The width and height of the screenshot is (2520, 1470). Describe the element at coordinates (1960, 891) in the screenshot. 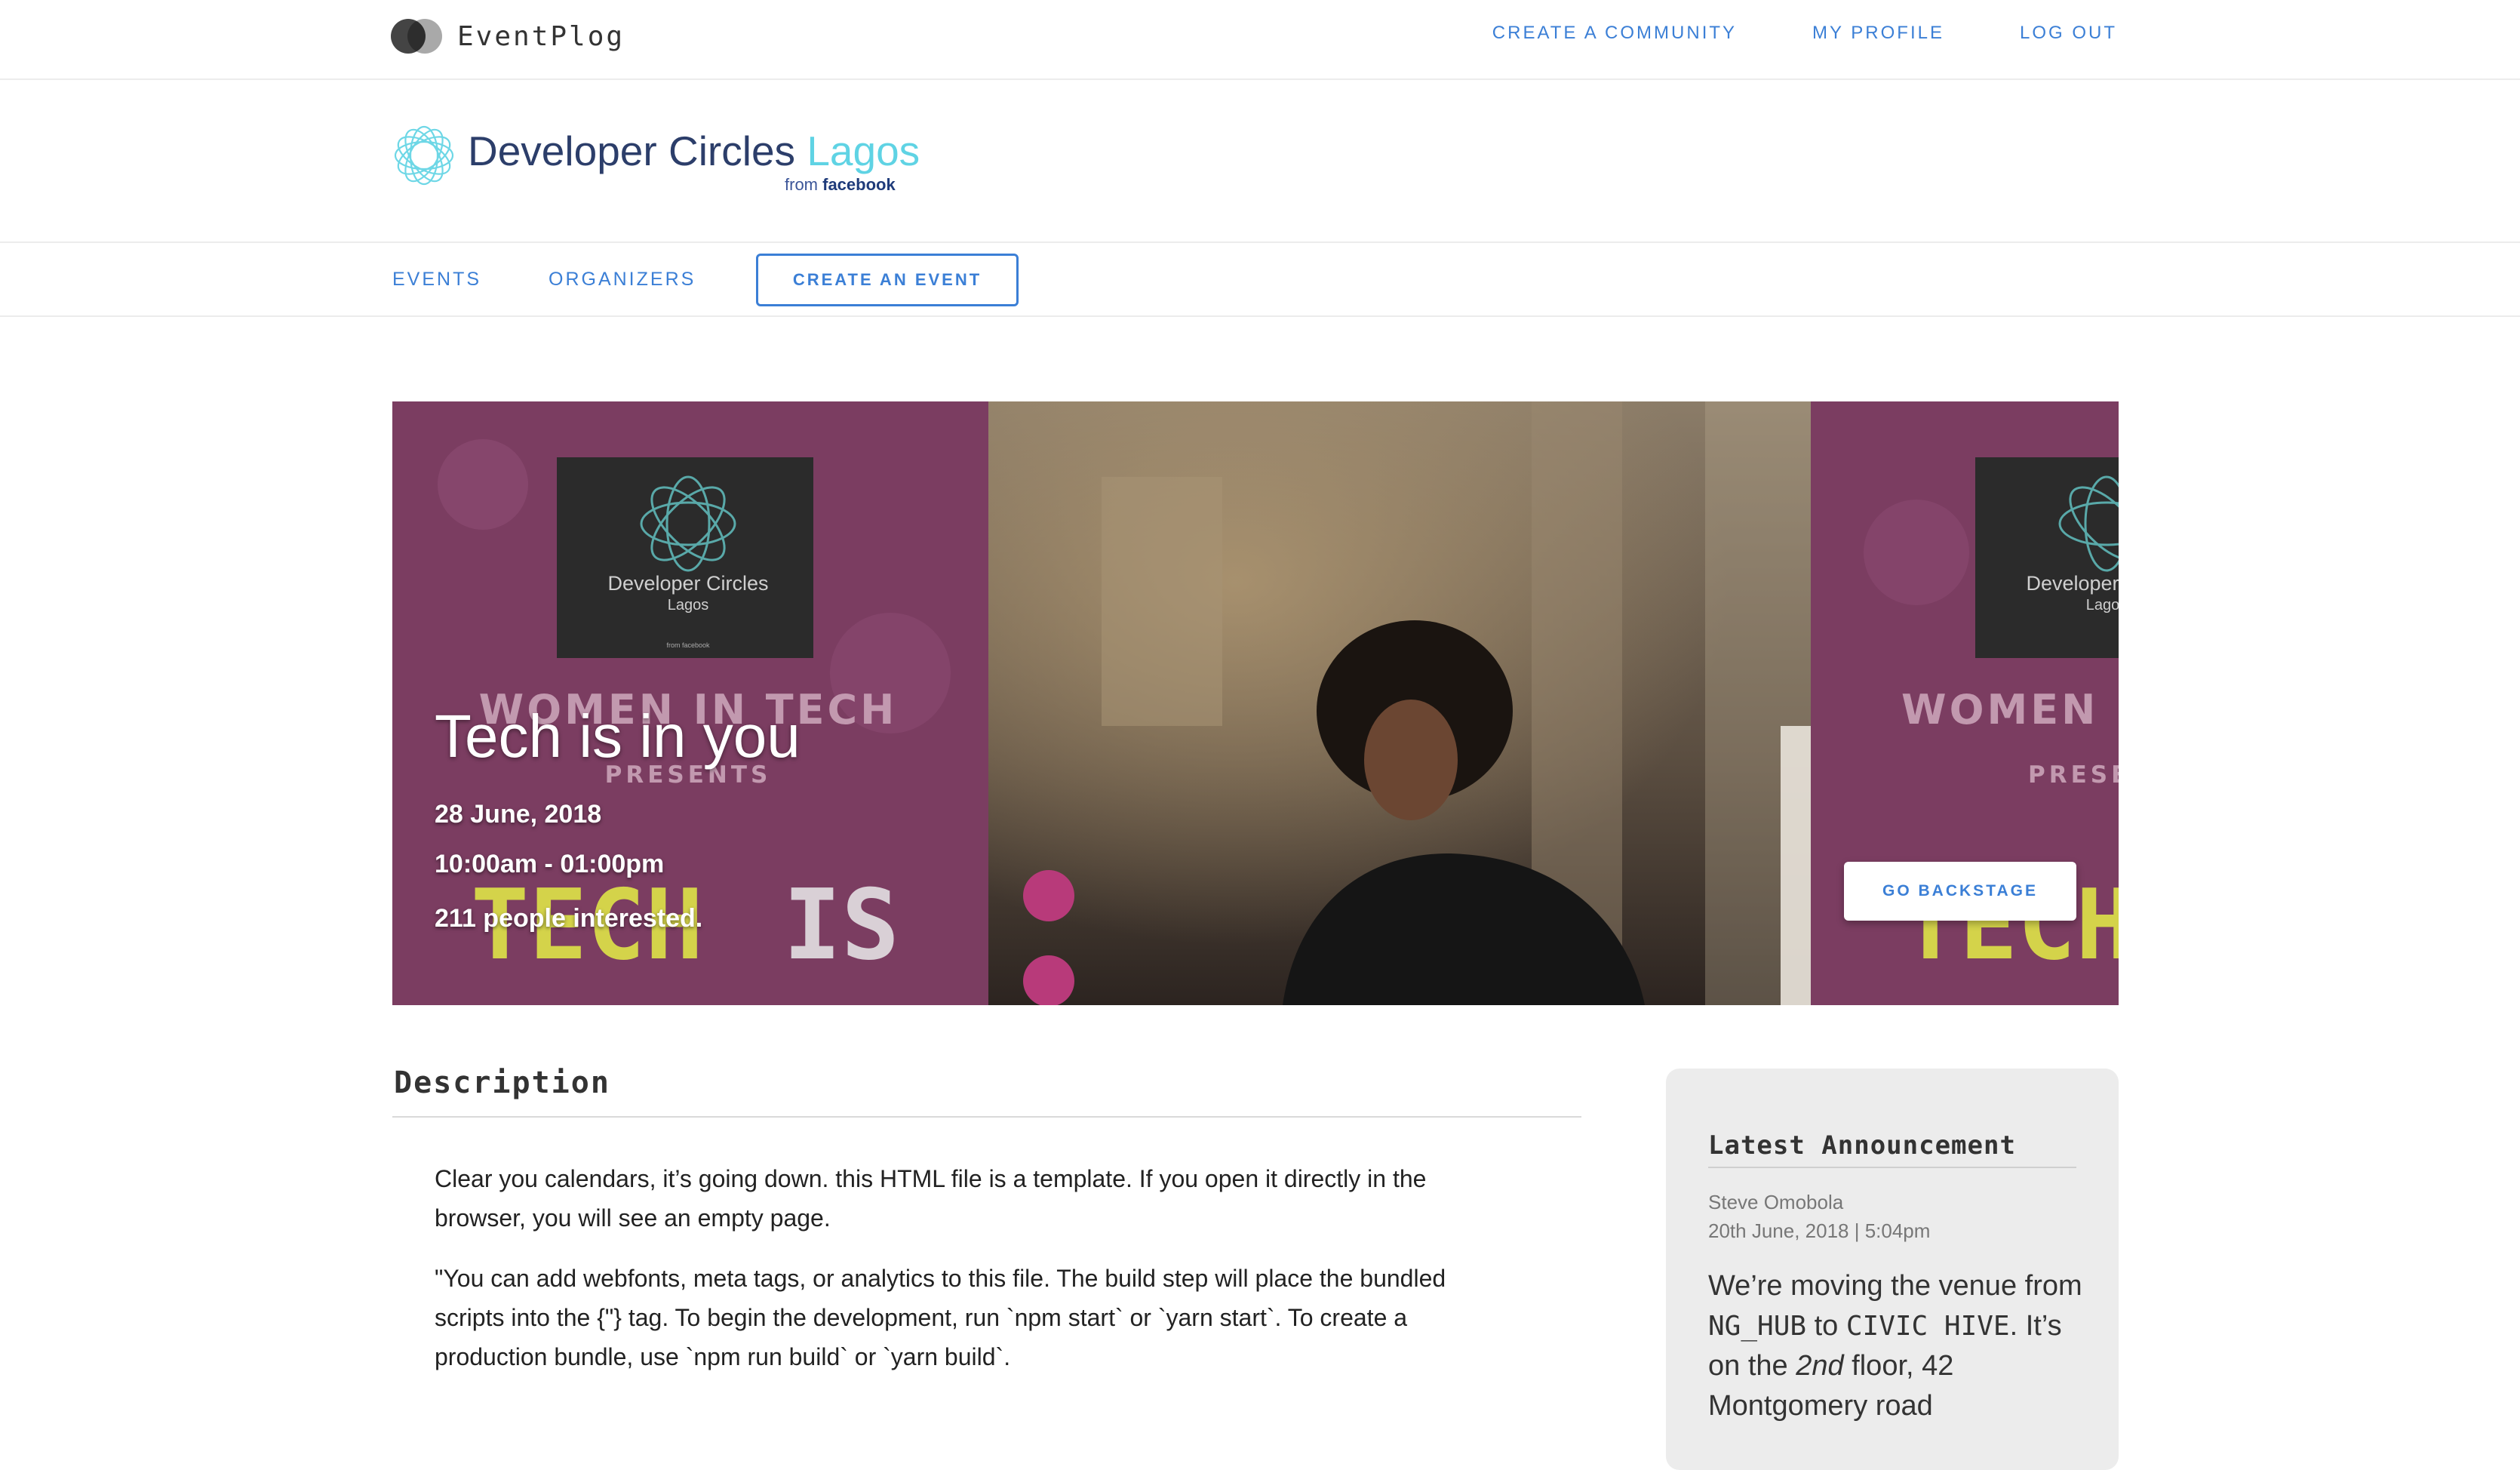

I see `go-backstage-button: GO BACKSTAGE` at that location.